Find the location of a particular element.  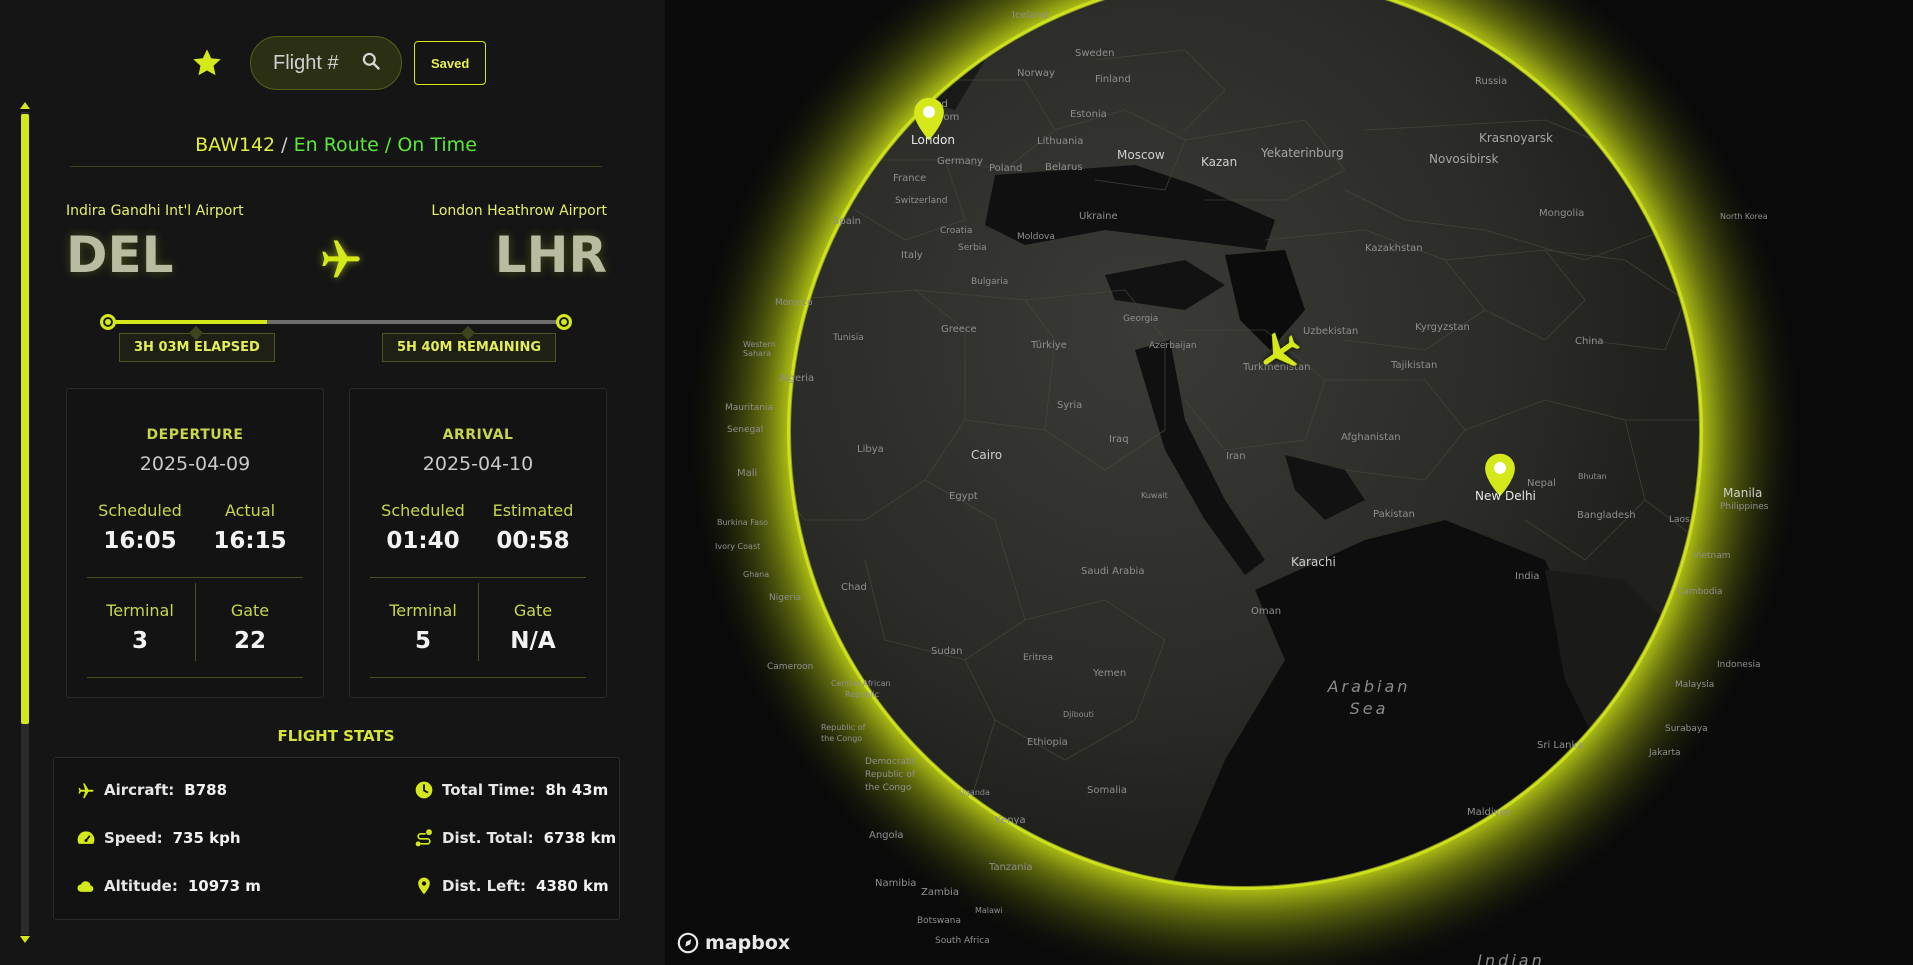

sidebar-scrollbar is located at coordinates (25, 522).